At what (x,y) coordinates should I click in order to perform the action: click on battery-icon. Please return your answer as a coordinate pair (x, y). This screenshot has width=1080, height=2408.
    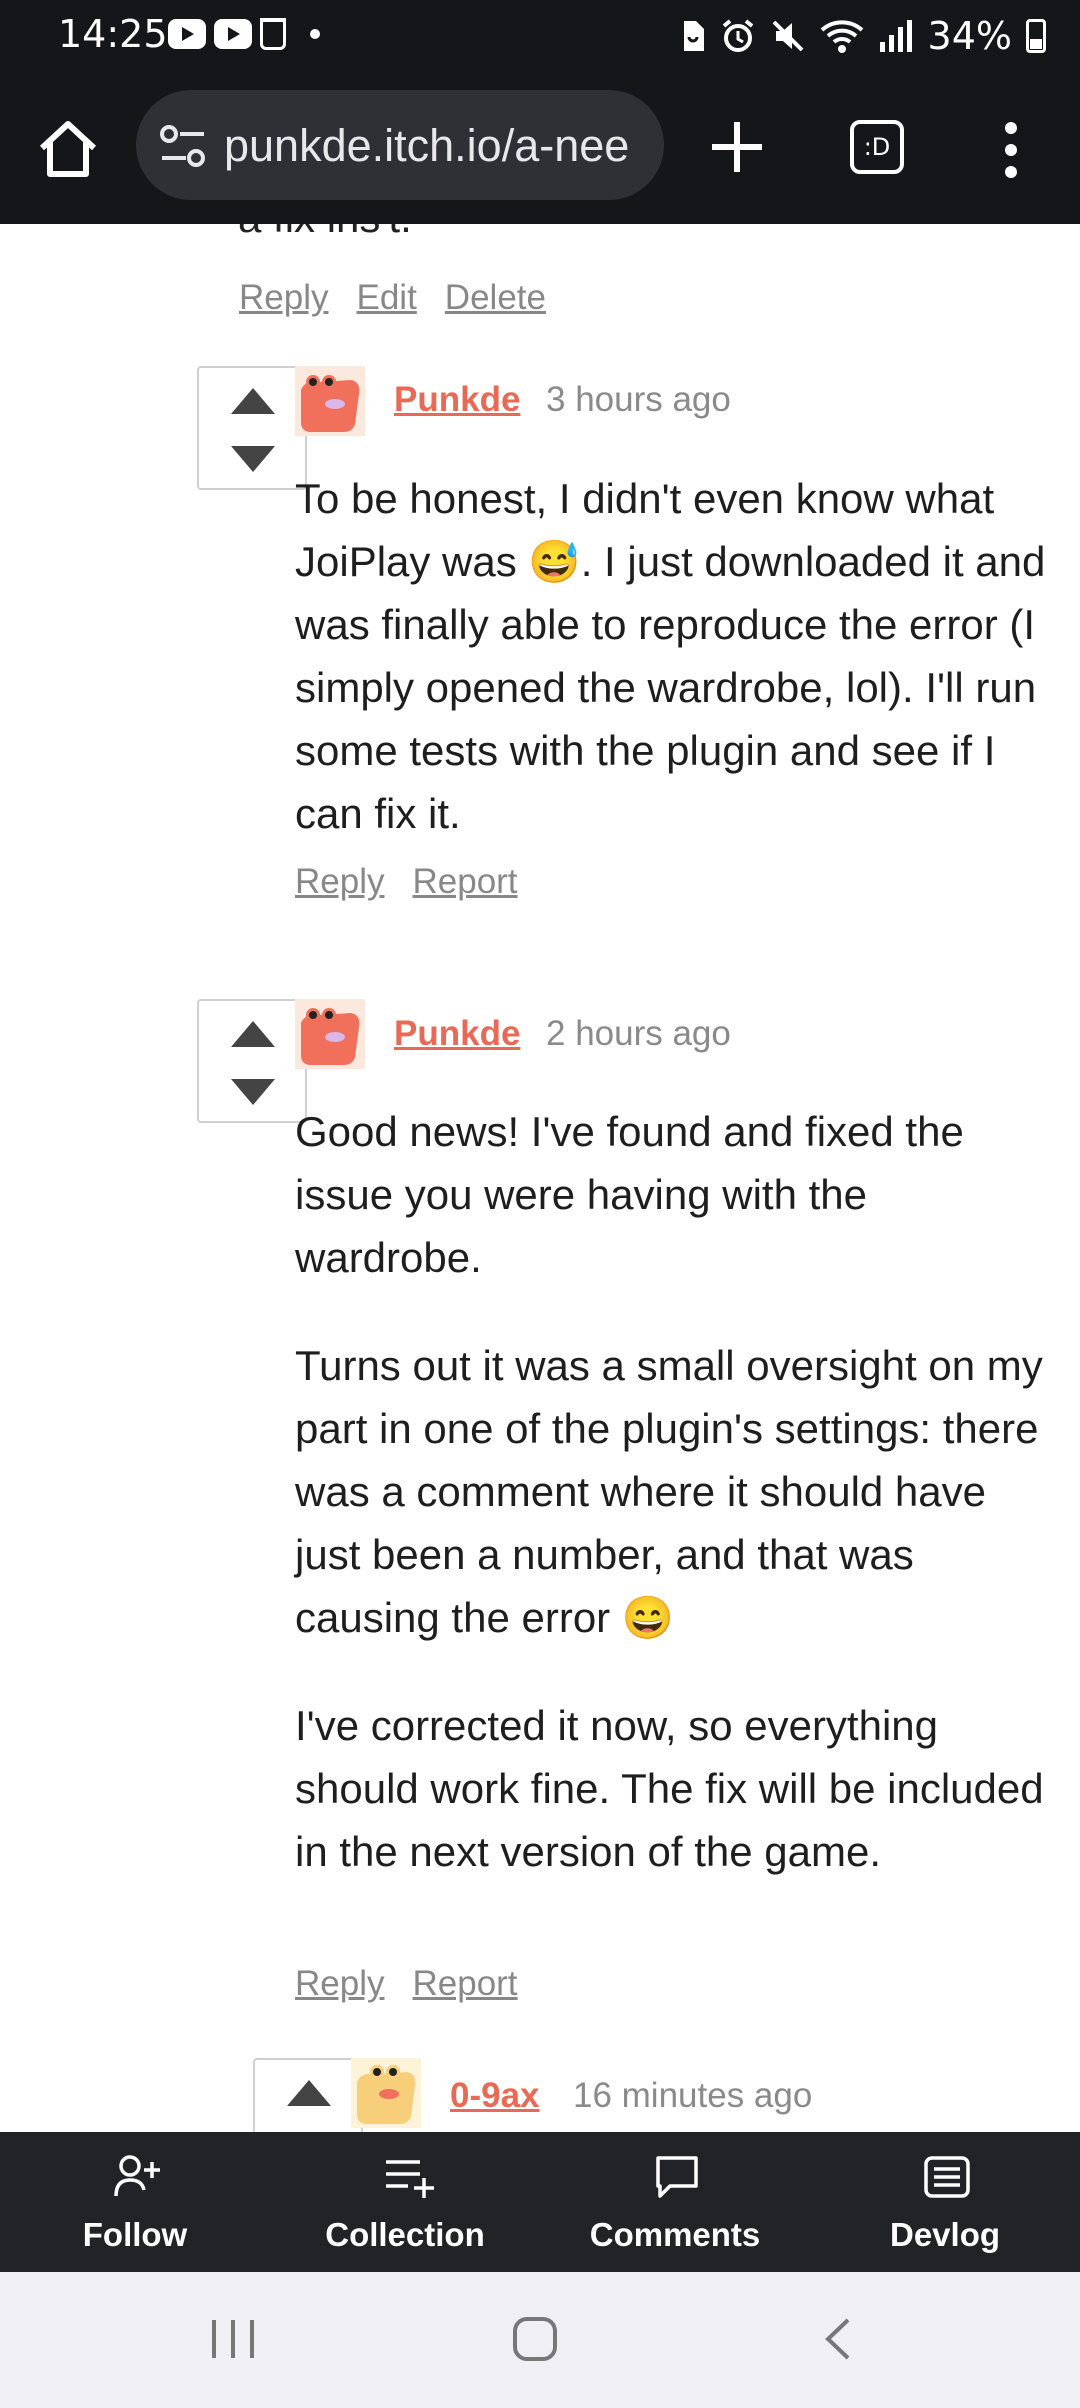
    Looking at the image, I should click on (1036, 36).